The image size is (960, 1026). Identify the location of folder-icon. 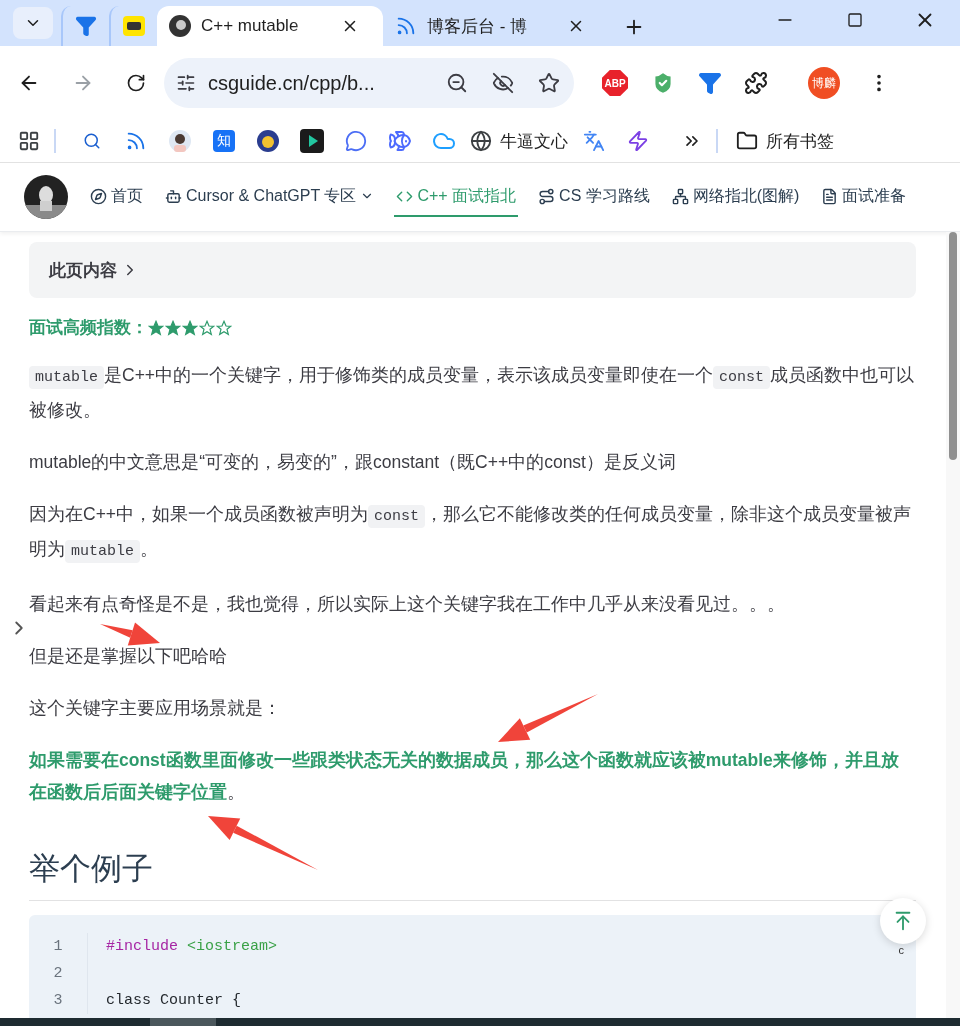
(747, 141).